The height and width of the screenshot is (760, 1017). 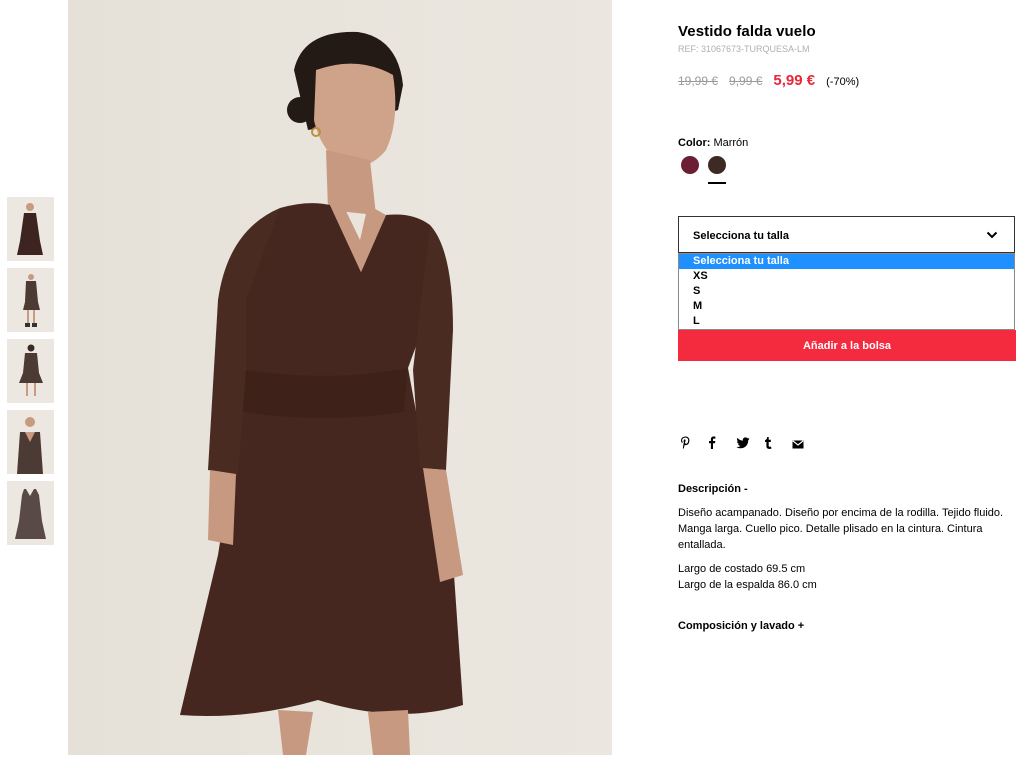 What do you see at coordinates (694, 444) in the screenshot?
I see `pinterest-icon` at bounding box center [694, 444].